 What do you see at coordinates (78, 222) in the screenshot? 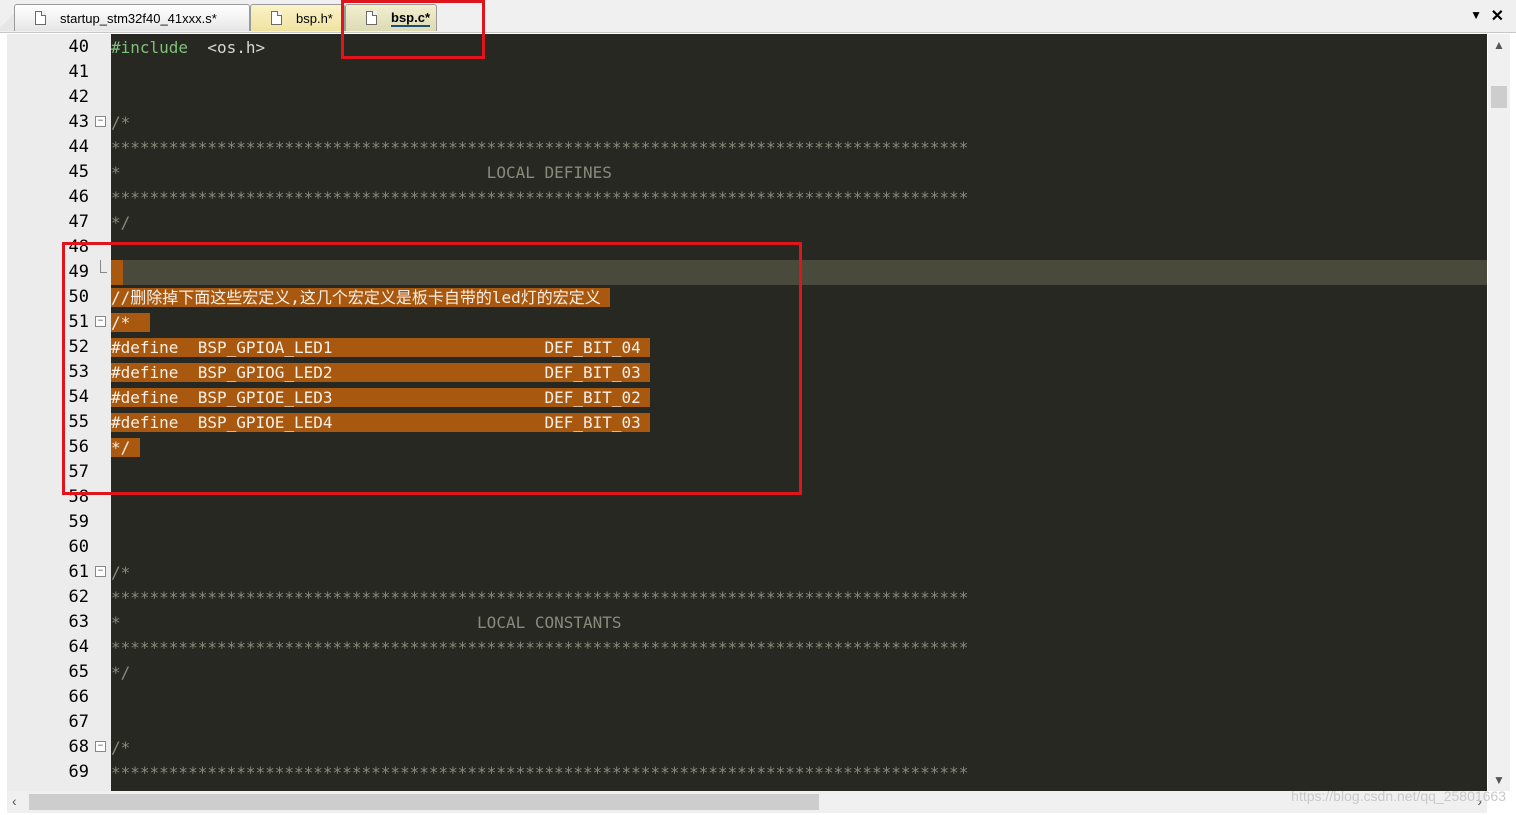
I see `line-number: 47` at bounding box center [78, 222].